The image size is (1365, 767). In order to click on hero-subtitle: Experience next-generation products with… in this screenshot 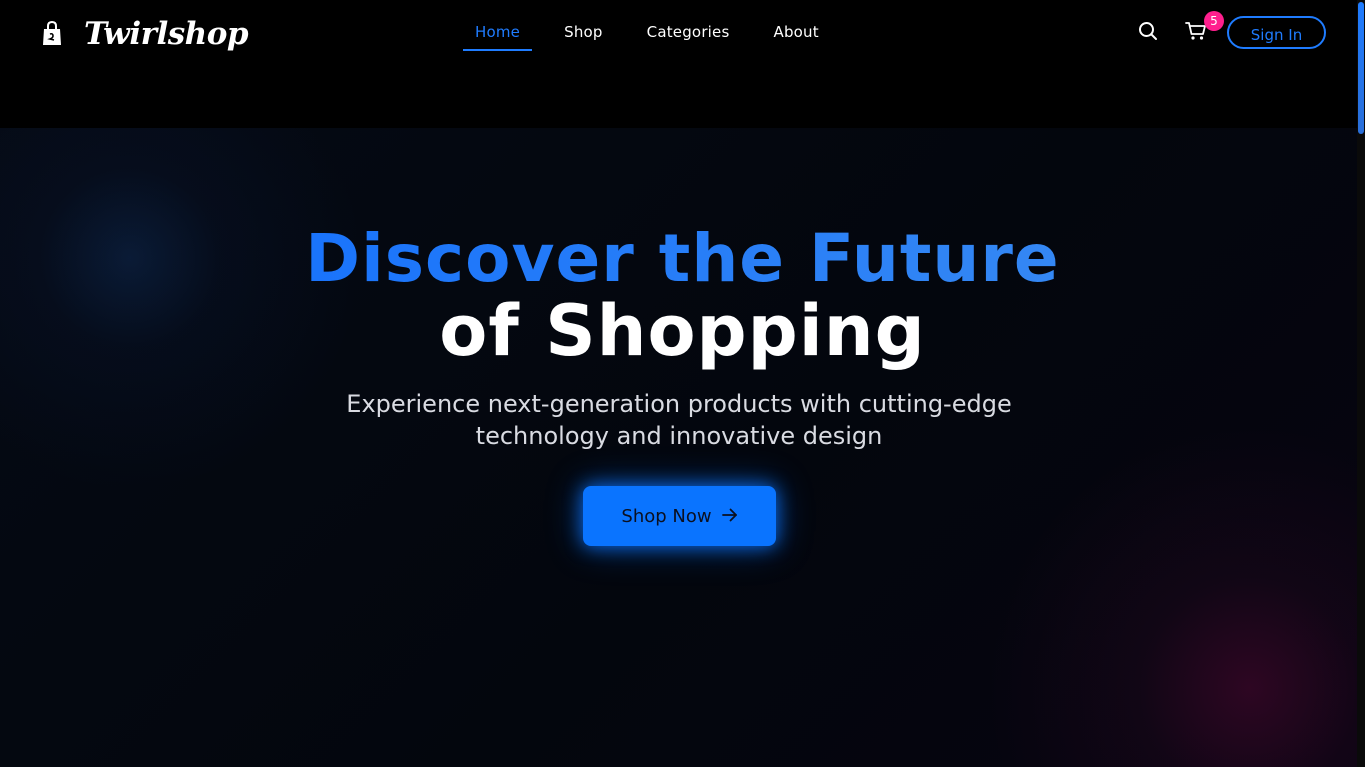, I will do `click(679, 420)`.